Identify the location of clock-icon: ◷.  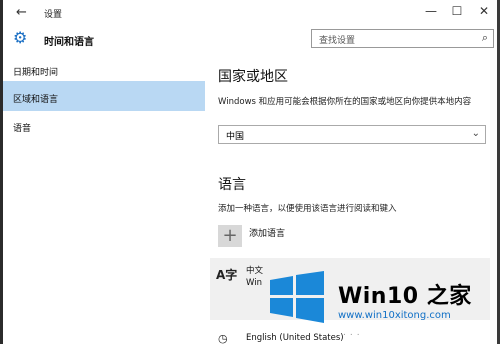
(223, 338).